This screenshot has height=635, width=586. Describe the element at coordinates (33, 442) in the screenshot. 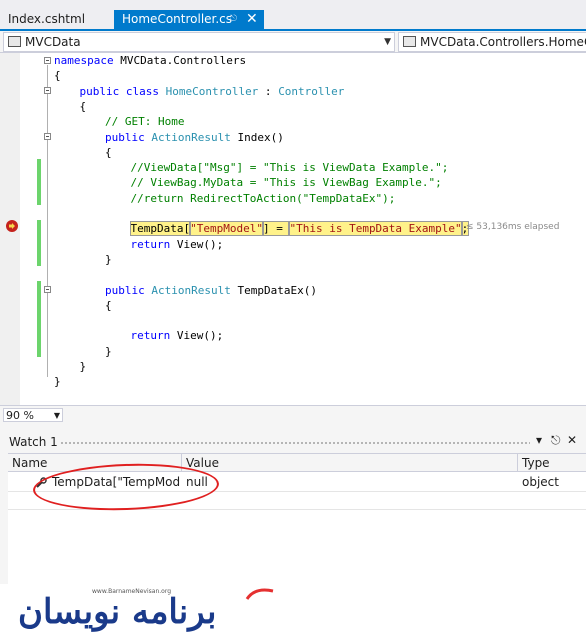

I see `watch-title: Watch 1` at that location.